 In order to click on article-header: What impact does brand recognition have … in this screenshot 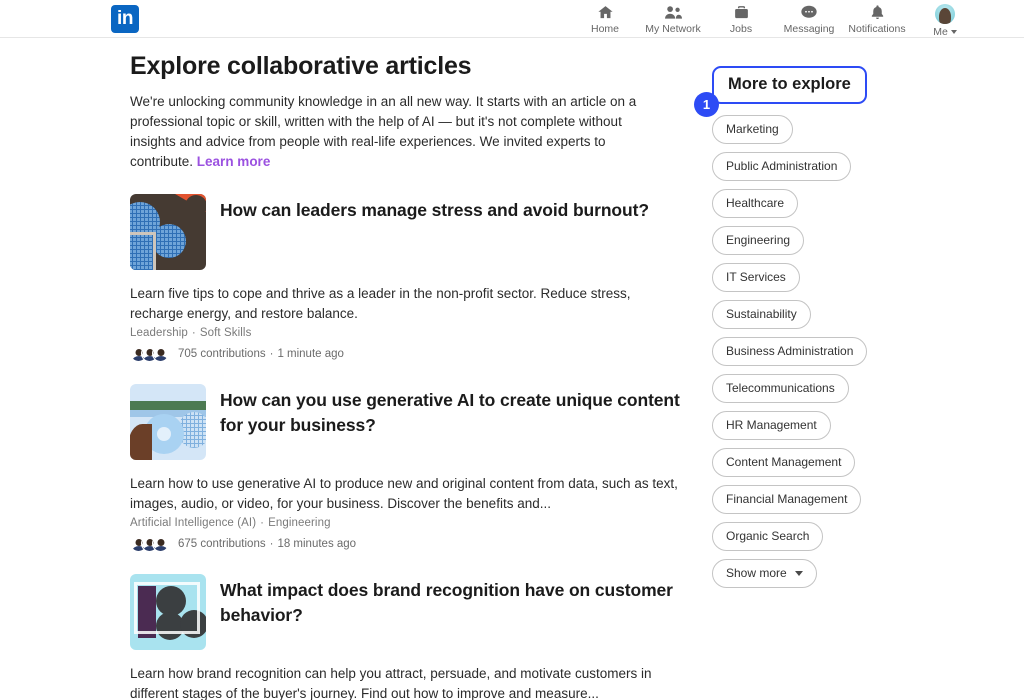, I will do `click(408, 612)`.